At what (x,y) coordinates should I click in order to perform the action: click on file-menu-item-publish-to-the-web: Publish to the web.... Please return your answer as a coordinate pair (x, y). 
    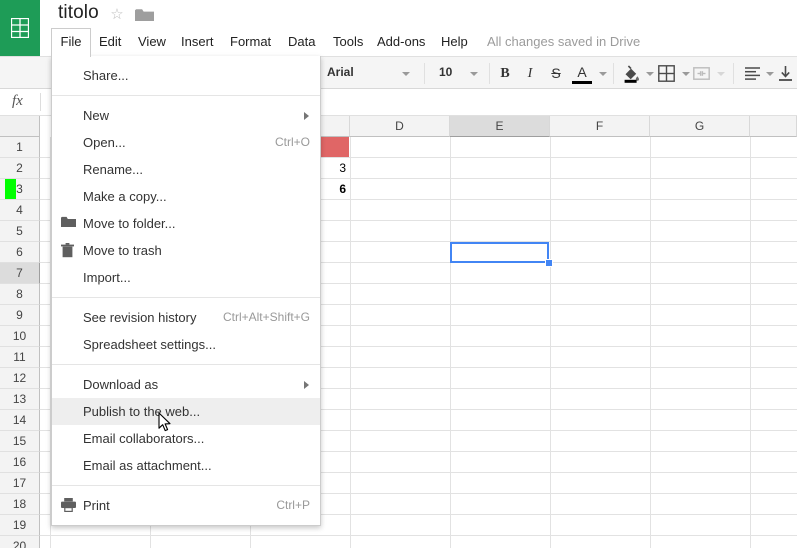
    Looking at the image, I should click on (186, 411).